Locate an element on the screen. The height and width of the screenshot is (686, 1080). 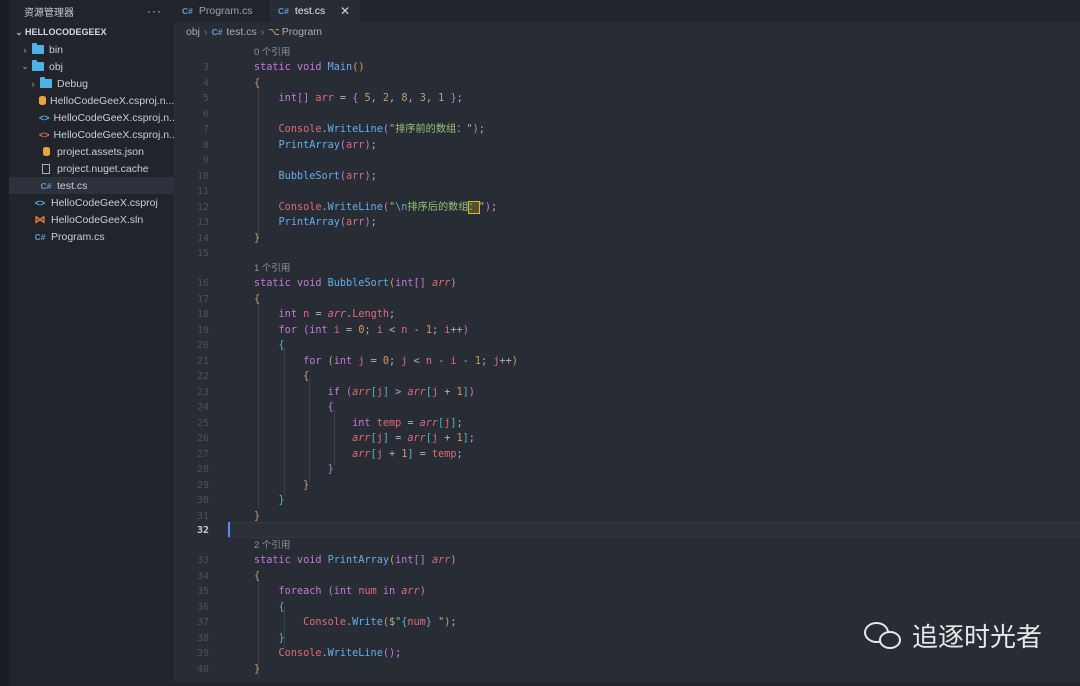
code-line: 18 int n = arr.Length; is located at coordinates (627, 315).